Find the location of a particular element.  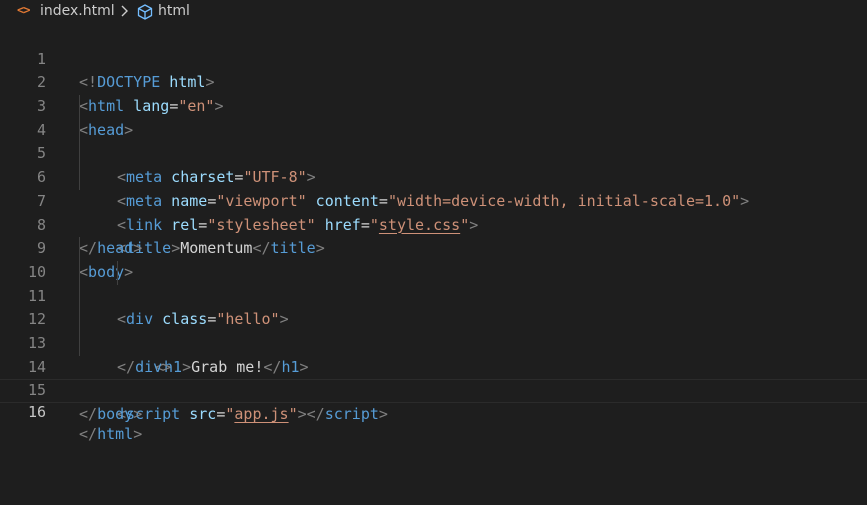

line-number: 16 is located at coordinates (36, 412).